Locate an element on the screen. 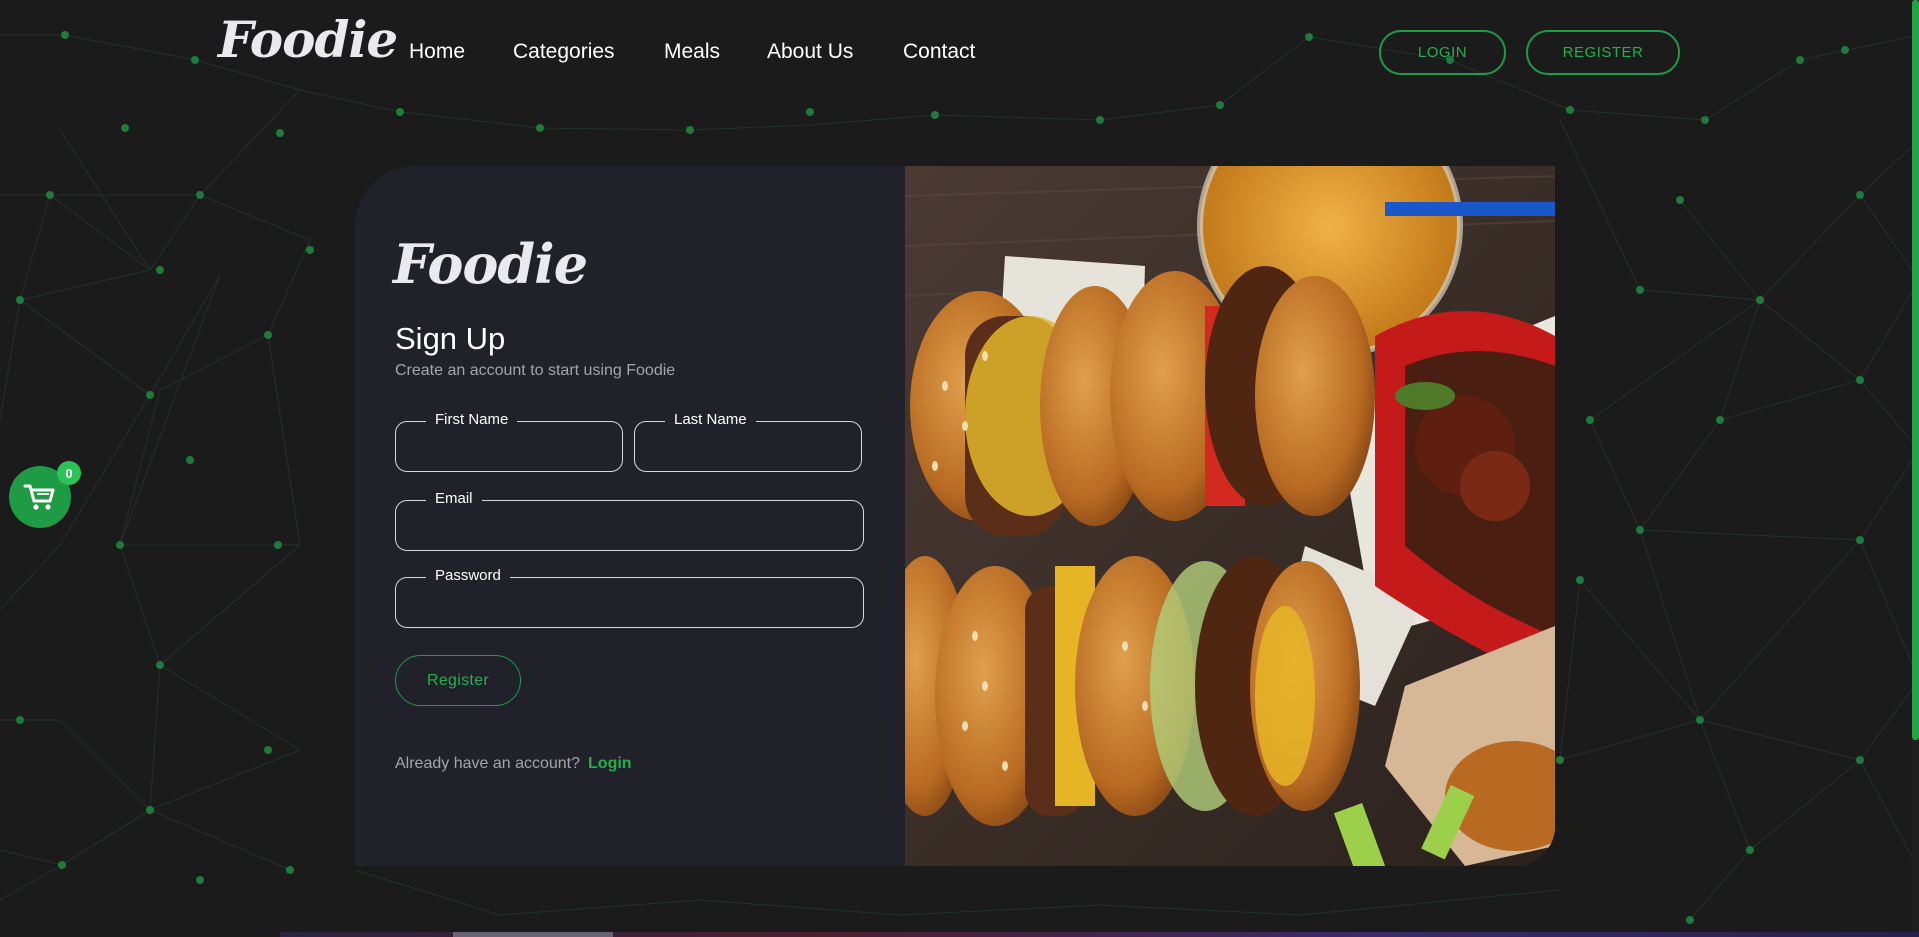 This screenshot has width=1919, height=937. form-logo: Foodie is located at coordinates (490, 264).